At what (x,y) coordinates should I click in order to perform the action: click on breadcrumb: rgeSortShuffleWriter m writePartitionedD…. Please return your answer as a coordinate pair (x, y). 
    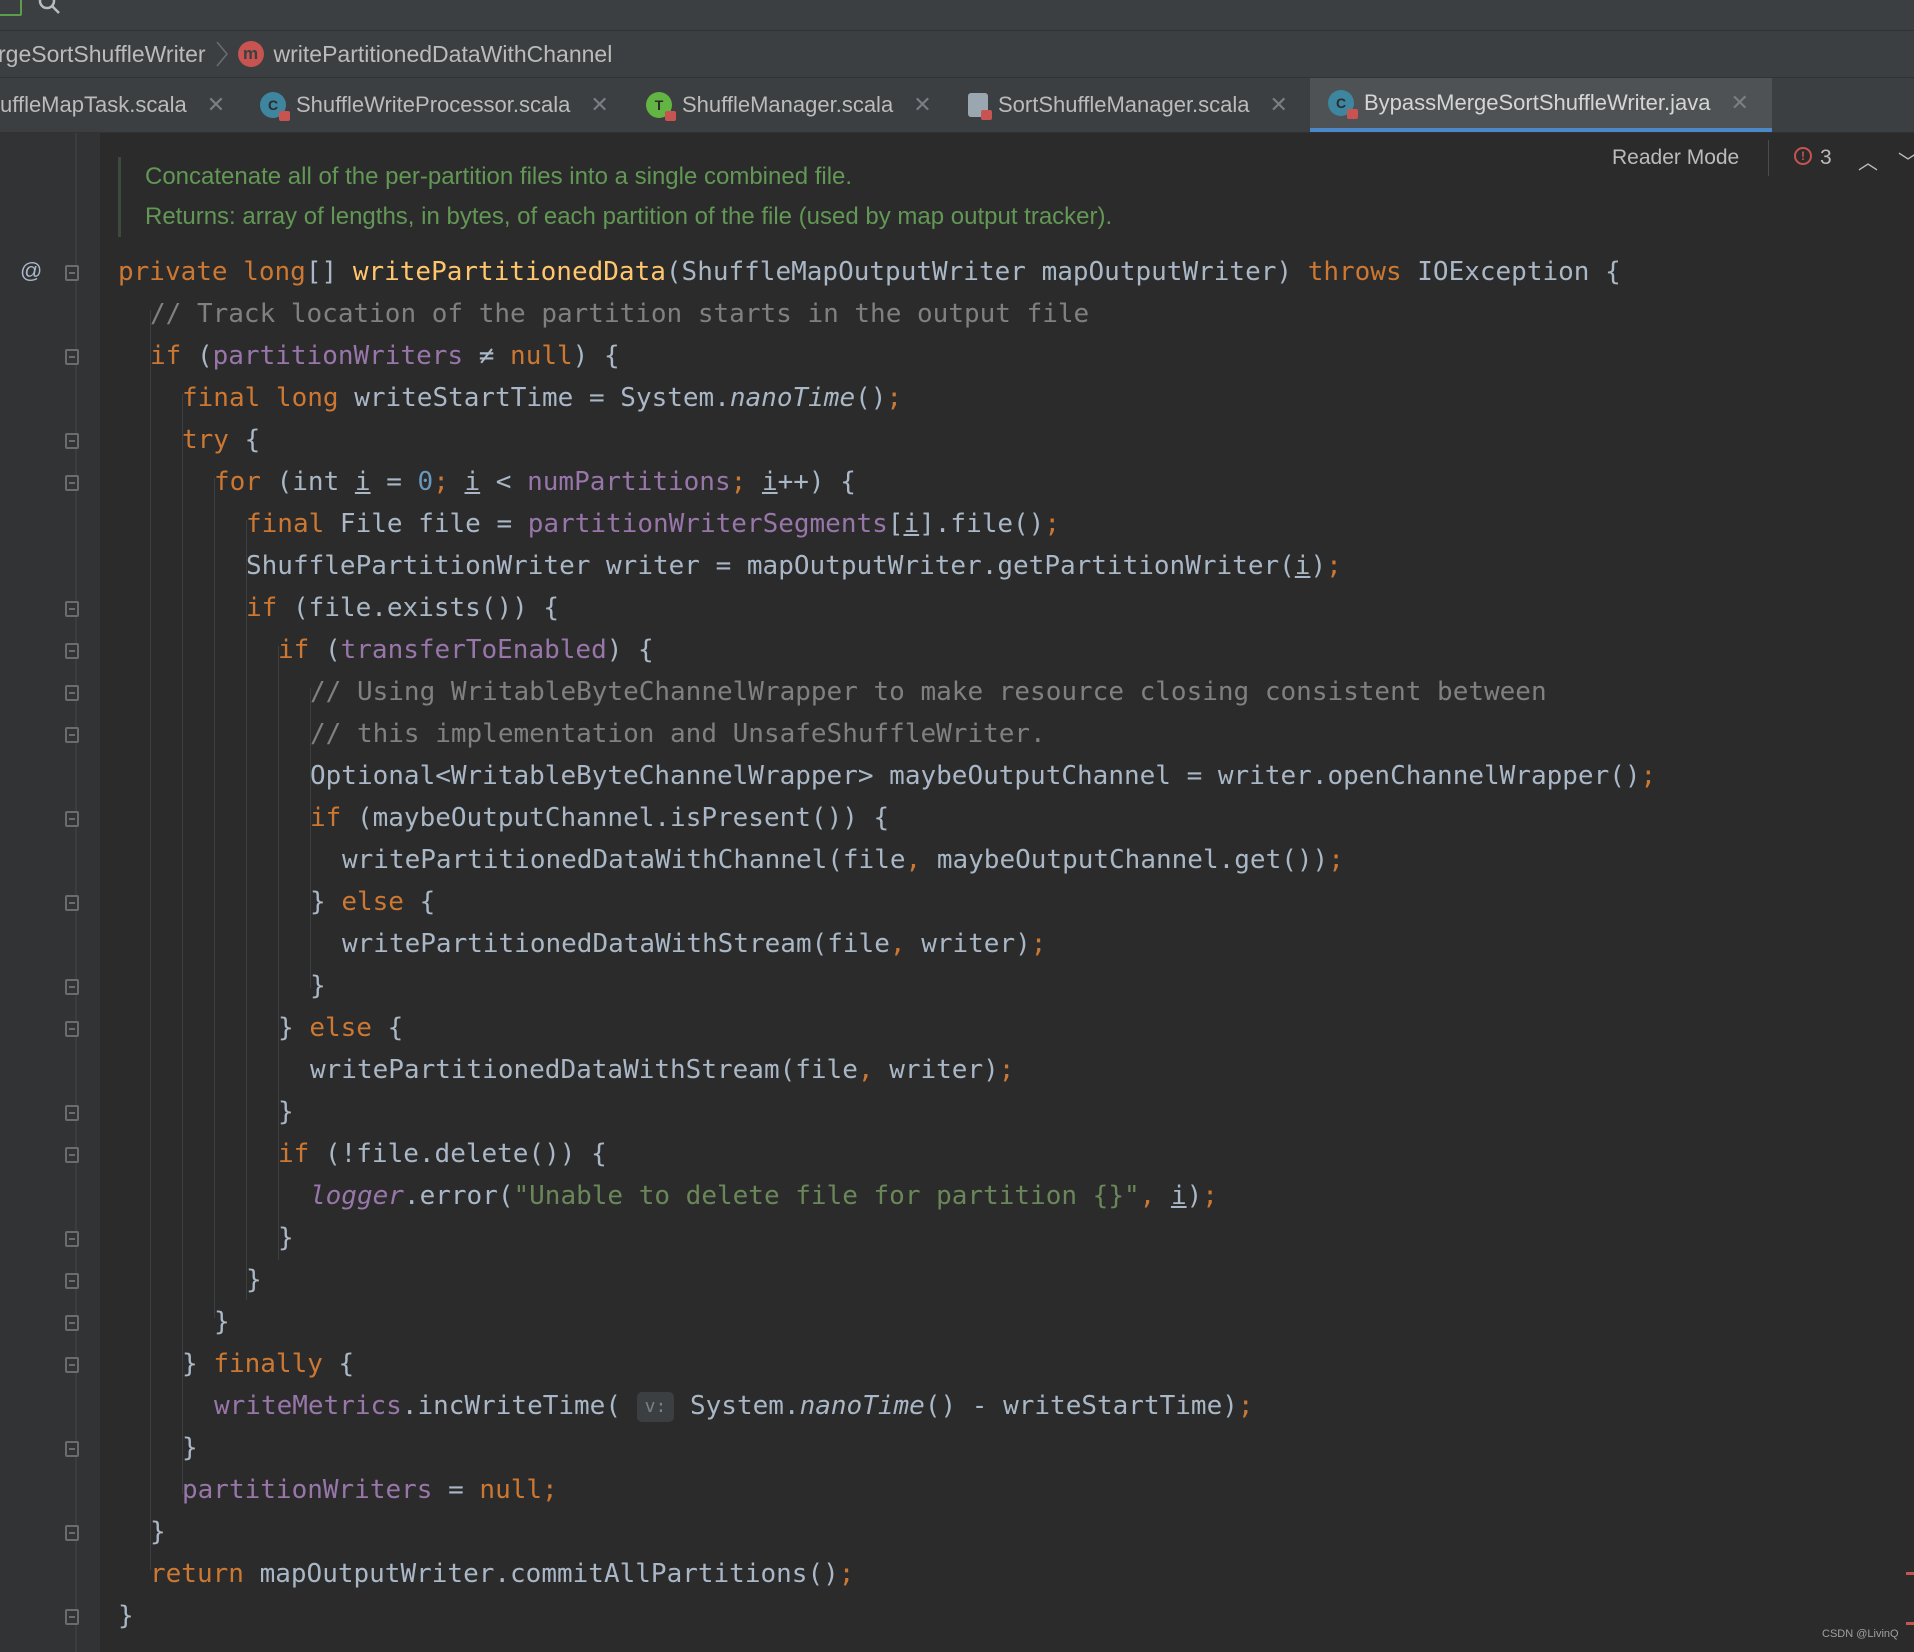
    Looking at the image, I should click on (957, 54).